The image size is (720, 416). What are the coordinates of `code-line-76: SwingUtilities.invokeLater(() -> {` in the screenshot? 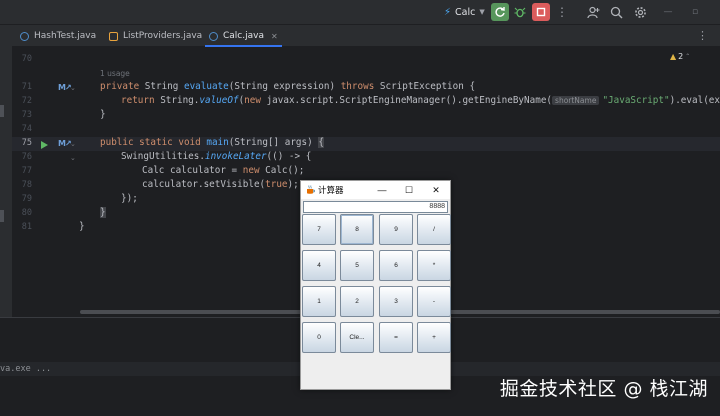 It's located at (216, 156).